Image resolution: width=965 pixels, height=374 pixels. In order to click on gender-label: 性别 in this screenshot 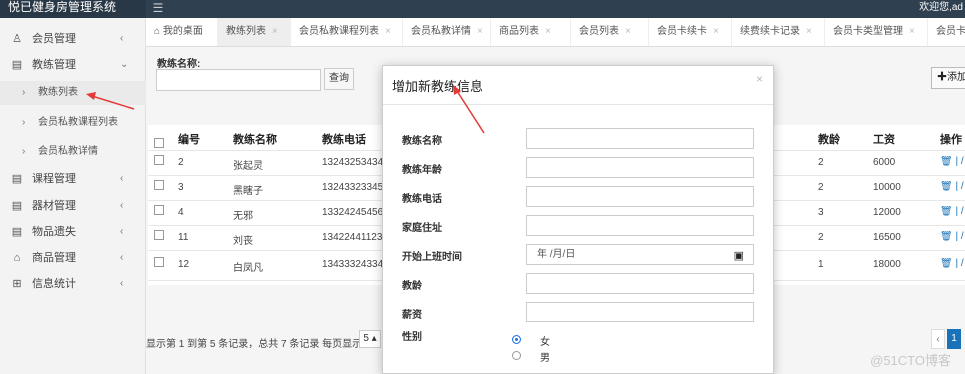, I will do `click(412, 337)`.